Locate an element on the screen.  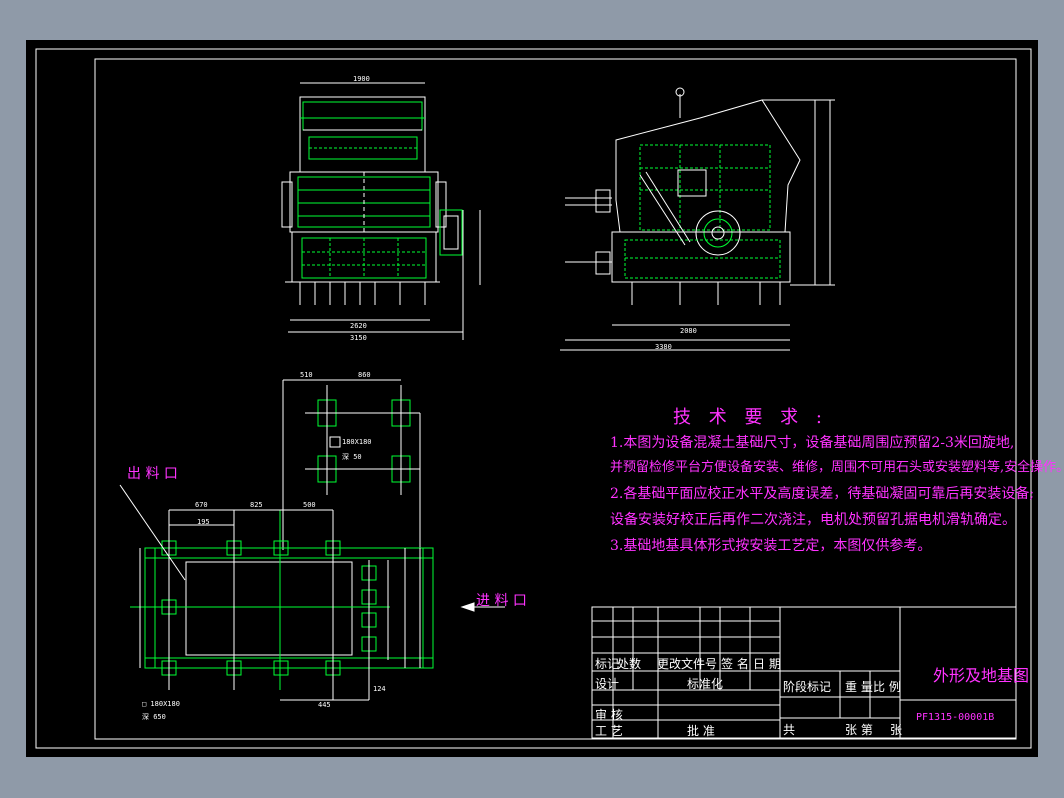
tb-weight: 重 量 is located at coordinates (859, 687).